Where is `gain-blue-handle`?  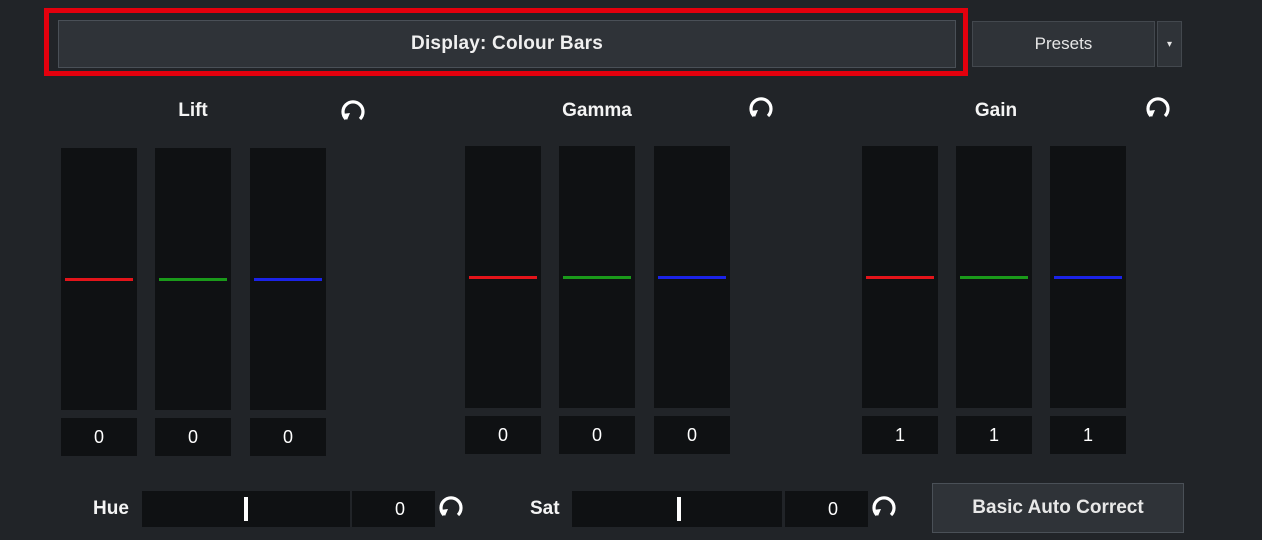
gain-blue-handle is located at coordinates (1088, 277).